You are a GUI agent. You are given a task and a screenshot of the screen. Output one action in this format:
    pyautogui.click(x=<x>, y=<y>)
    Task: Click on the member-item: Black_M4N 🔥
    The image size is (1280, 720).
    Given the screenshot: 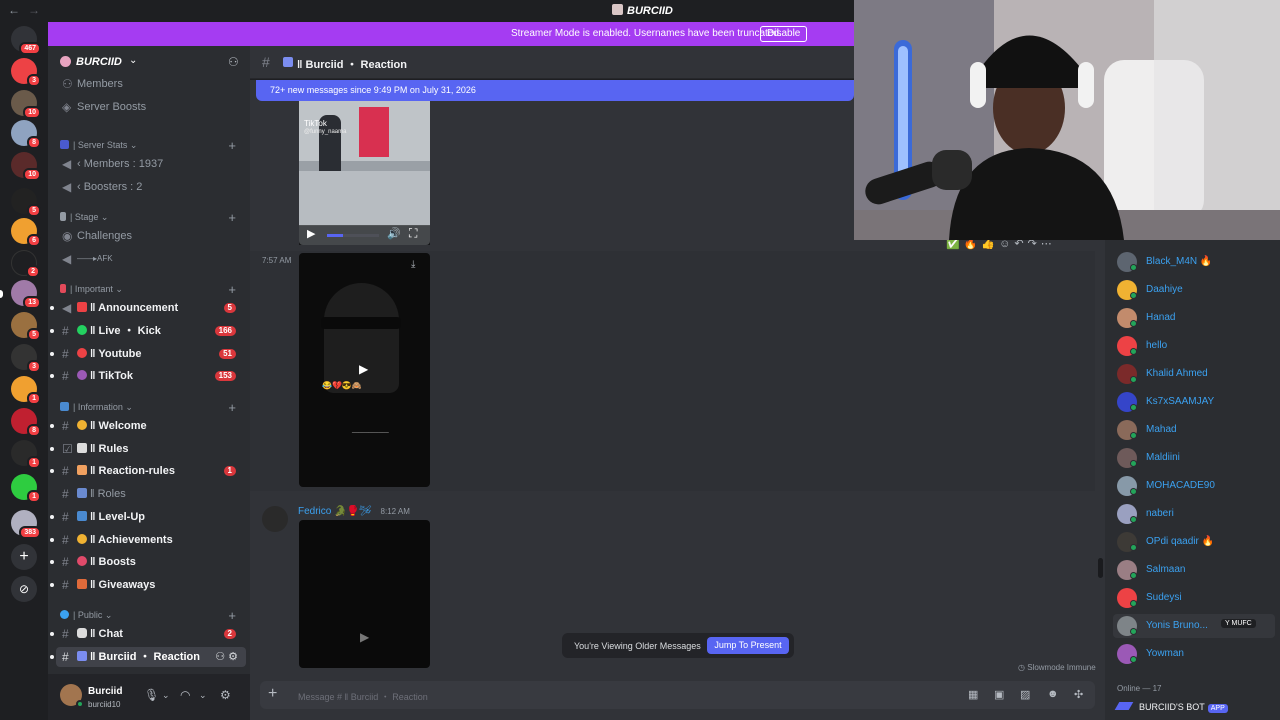 What is the action you would take?
    pyautogui.click(x=1197, y=262)
    